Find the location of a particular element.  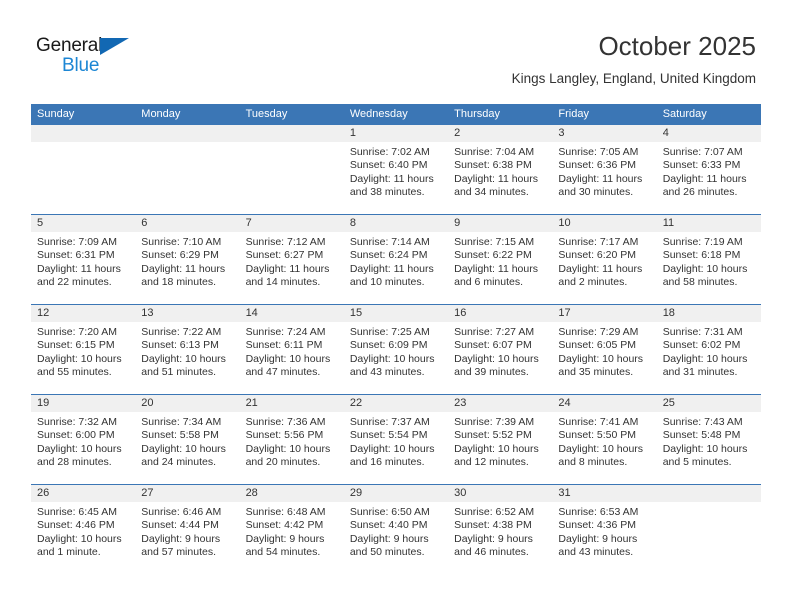

day-number: 25 is located at coordinates (708, 403).